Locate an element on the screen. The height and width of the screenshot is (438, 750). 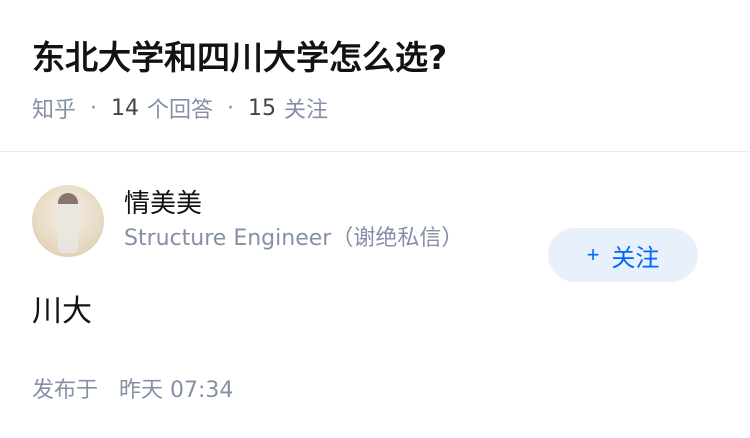
followers-count: 15 is located at coordinates (262, 108).